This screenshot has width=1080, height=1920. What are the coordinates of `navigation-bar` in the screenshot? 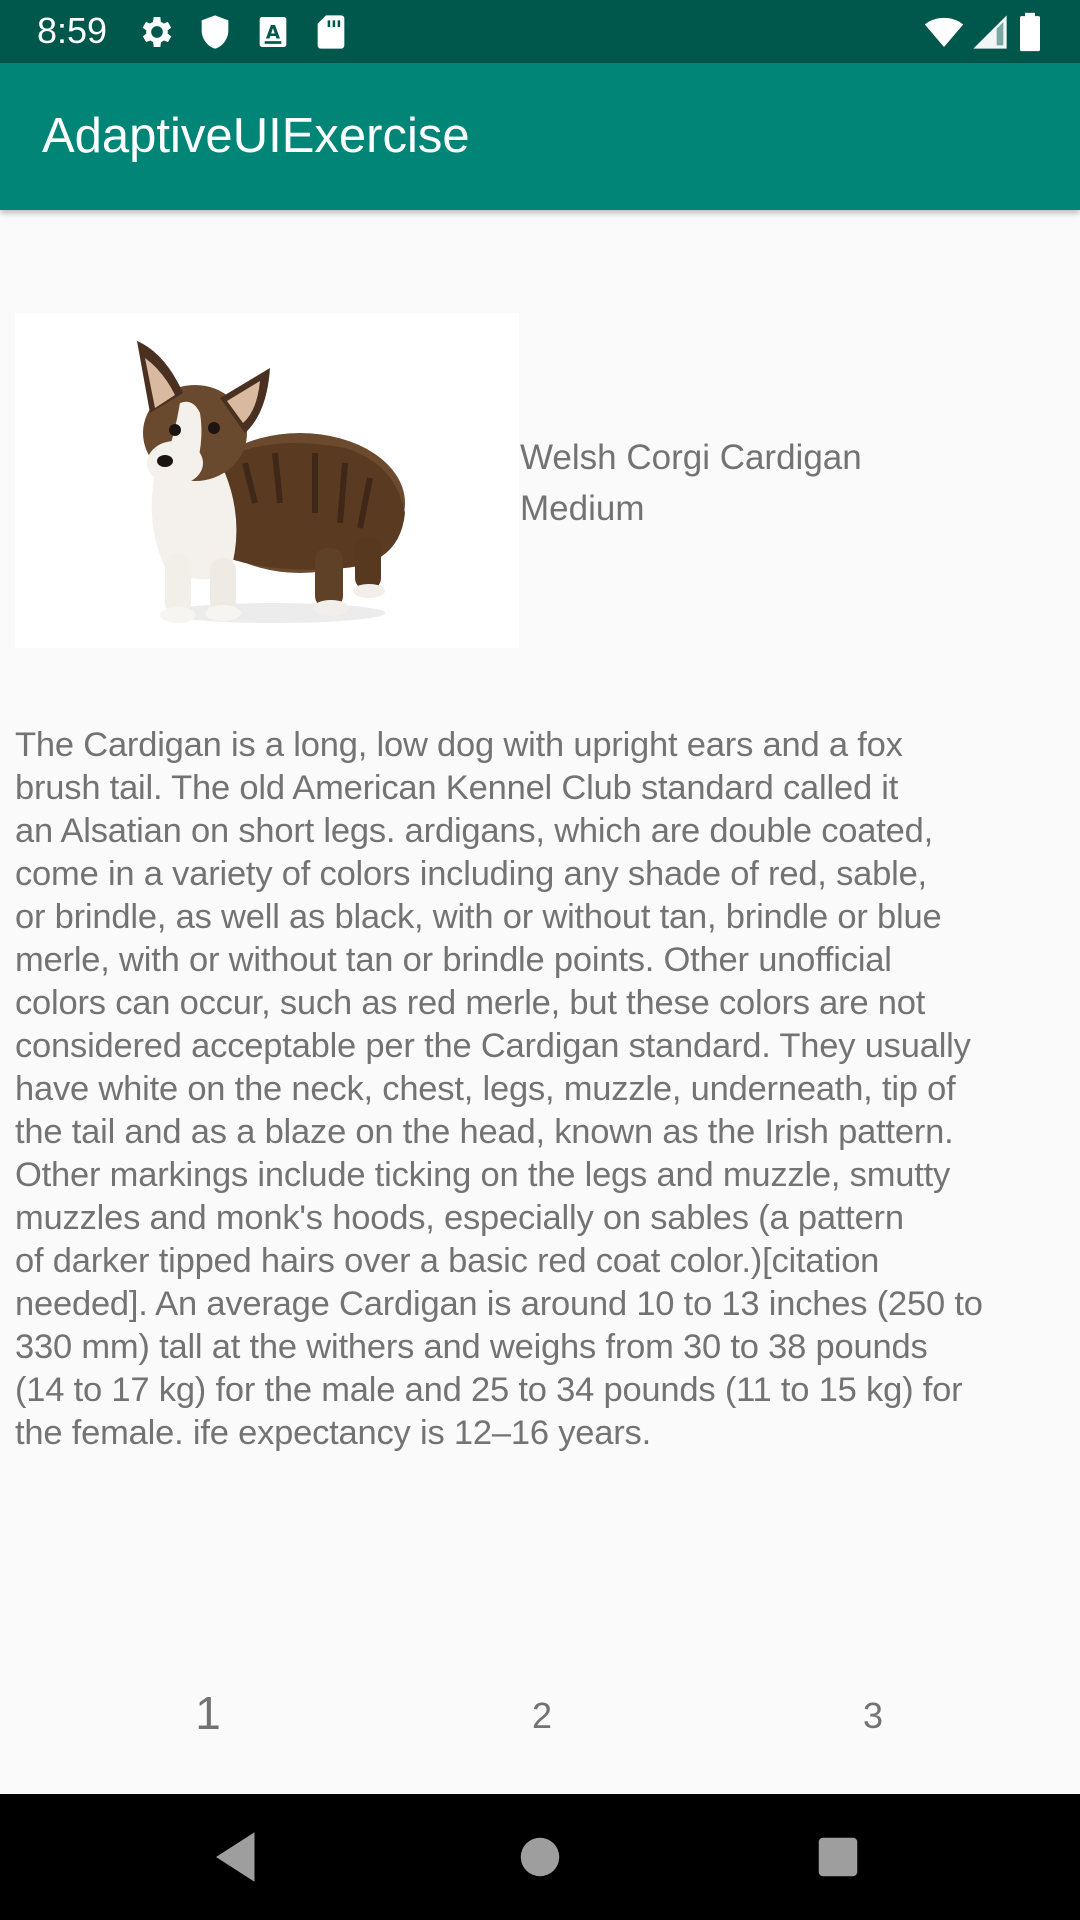 It's located at (540, 1857).